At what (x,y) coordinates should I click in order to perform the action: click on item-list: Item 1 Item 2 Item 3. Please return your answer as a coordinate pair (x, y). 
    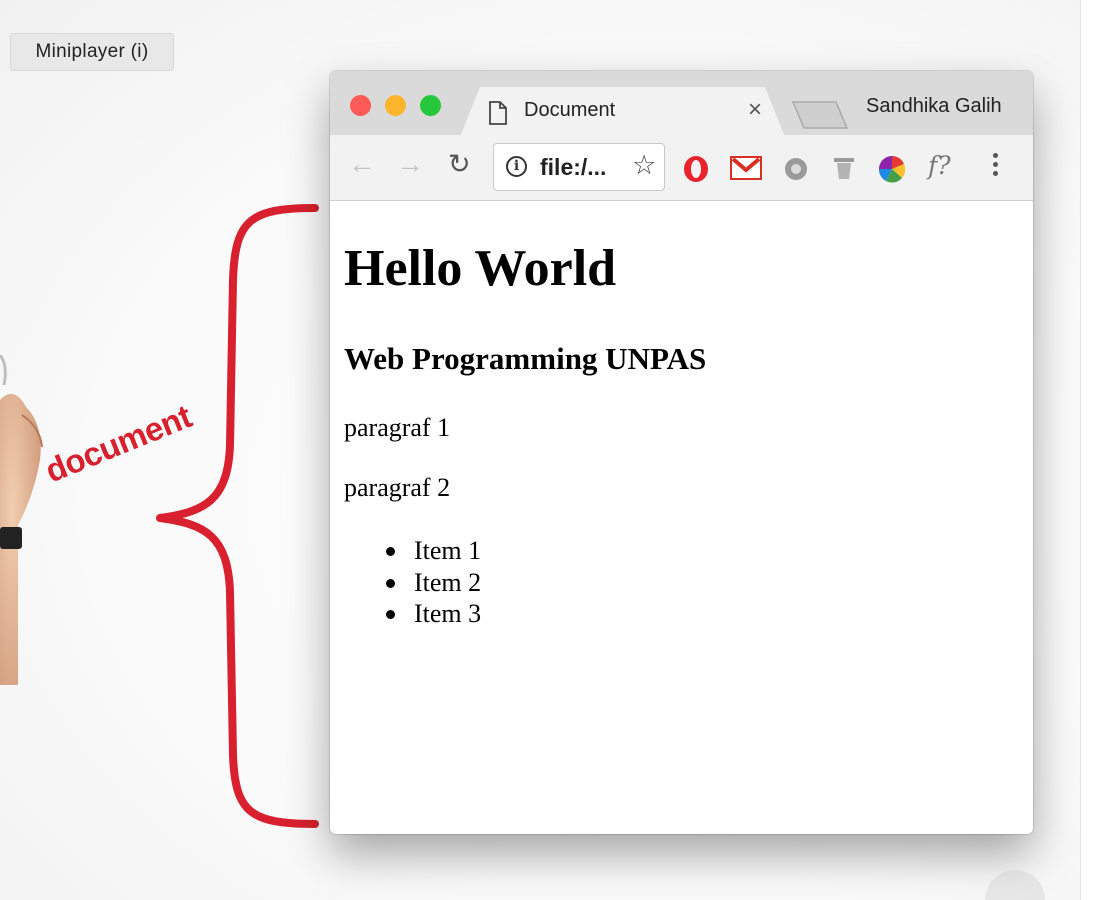
    Looking at the image, I should click on (412, 582).